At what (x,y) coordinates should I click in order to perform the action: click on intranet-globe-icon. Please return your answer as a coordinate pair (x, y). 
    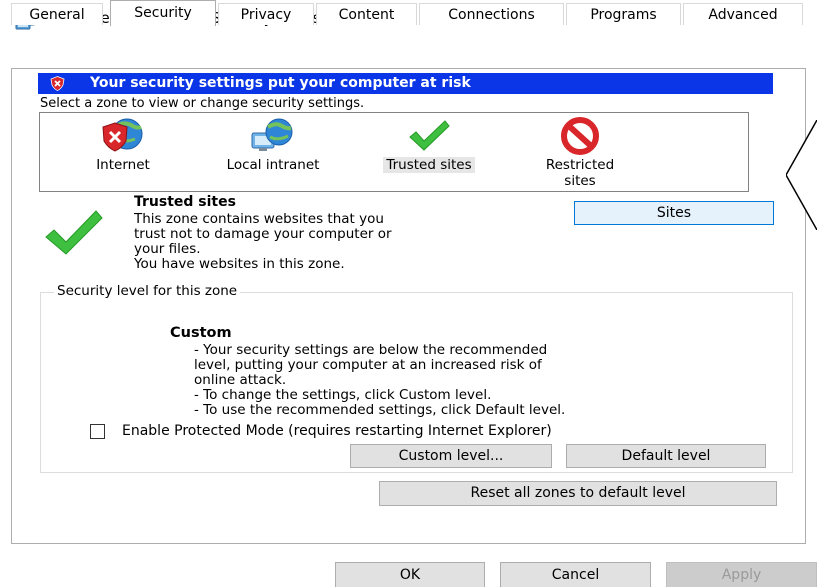
    Looking at the image, I should click on (272, 134).